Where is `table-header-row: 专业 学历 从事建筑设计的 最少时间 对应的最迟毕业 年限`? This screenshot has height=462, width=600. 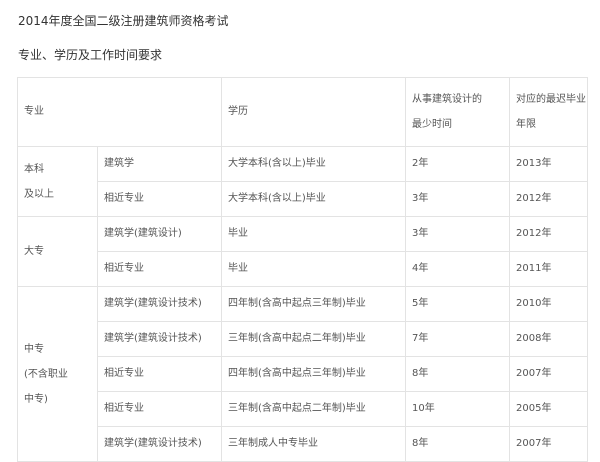
table-header-row: 专业 学历 从事建筑设计的 最少时间 对应的最迟毕业 年限 is located at coordinates (302, 112).